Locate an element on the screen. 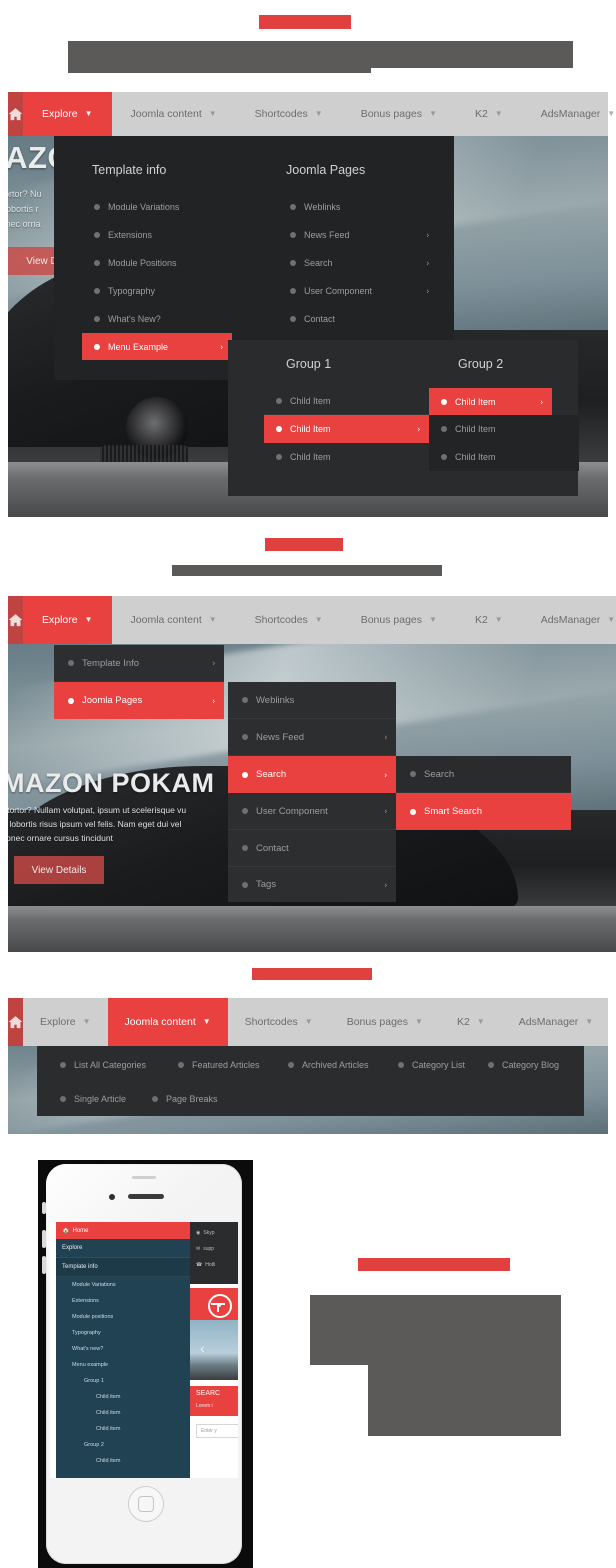  nav-item-adsmanager-2: AdsManager ▼ is located at coordinates (569, 620).